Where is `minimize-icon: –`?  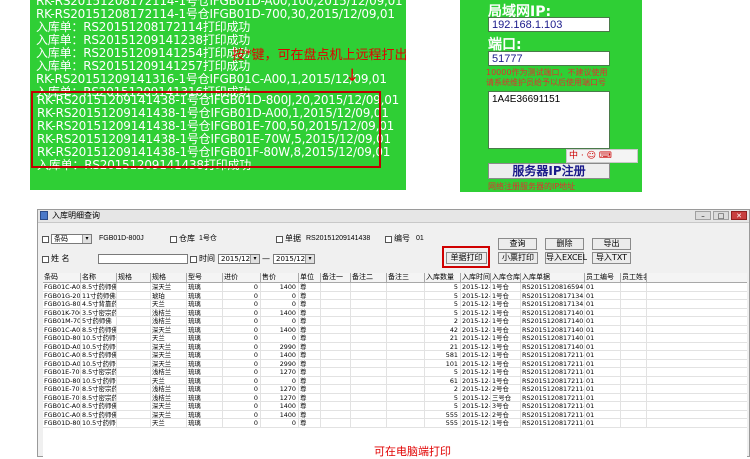 minimize-icon: – is located at coordinates (703, 215).